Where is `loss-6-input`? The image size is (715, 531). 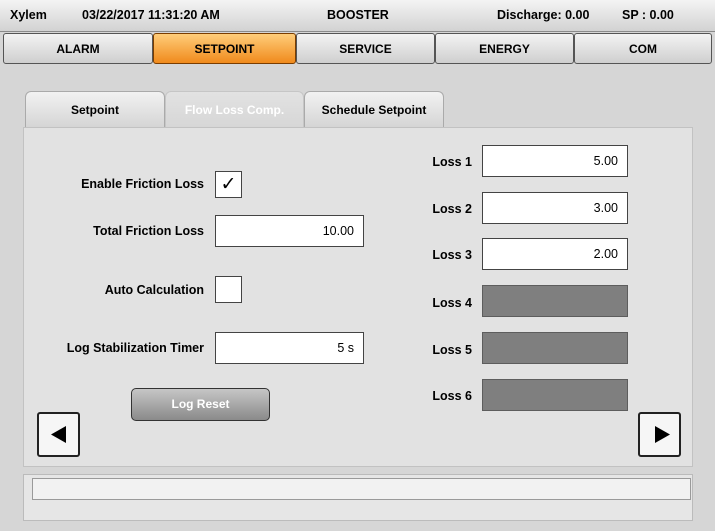 loss-6-input is located at coordinates (555, 395).